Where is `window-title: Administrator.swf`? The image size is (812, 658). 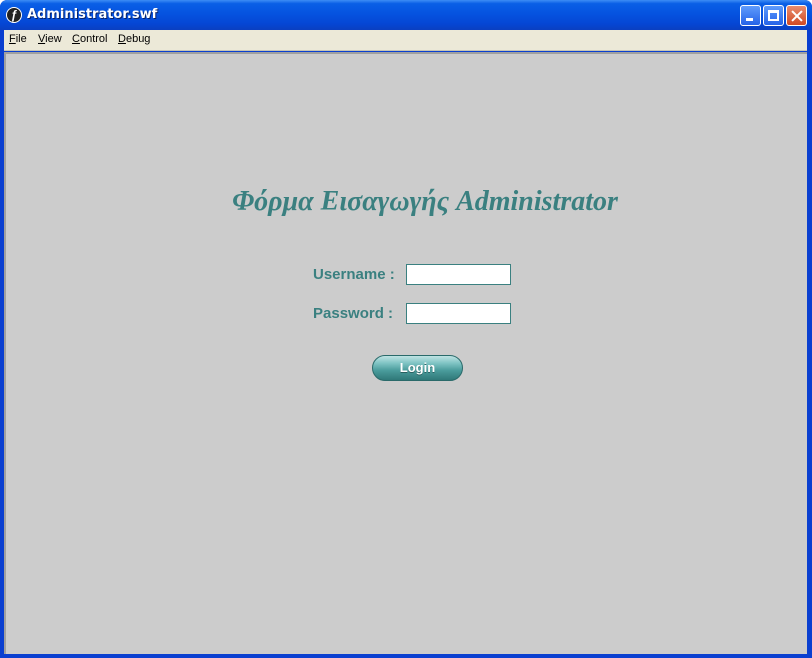
window-title: Administrator.swf is located at coordinates (92, 14).